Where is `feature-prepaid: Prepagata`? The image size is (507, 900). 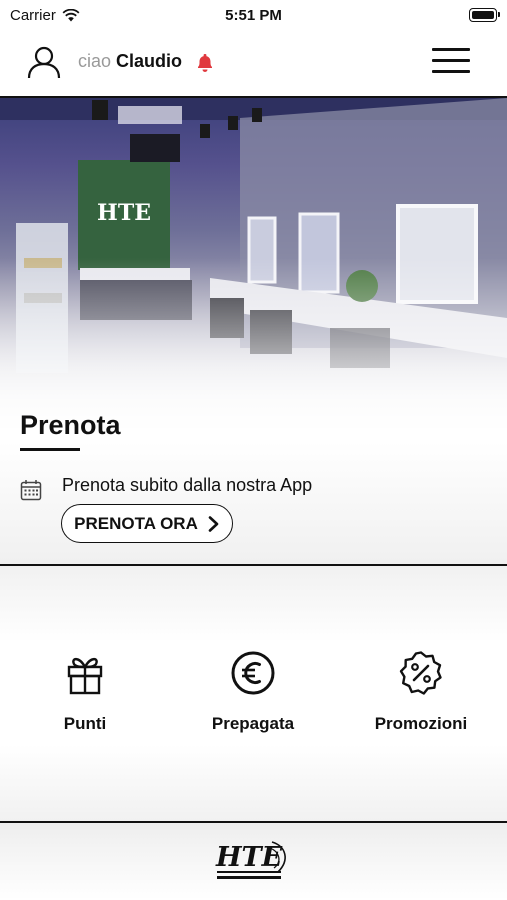 feature-prepaid: Prepagata is located at coordinates (253, 692).